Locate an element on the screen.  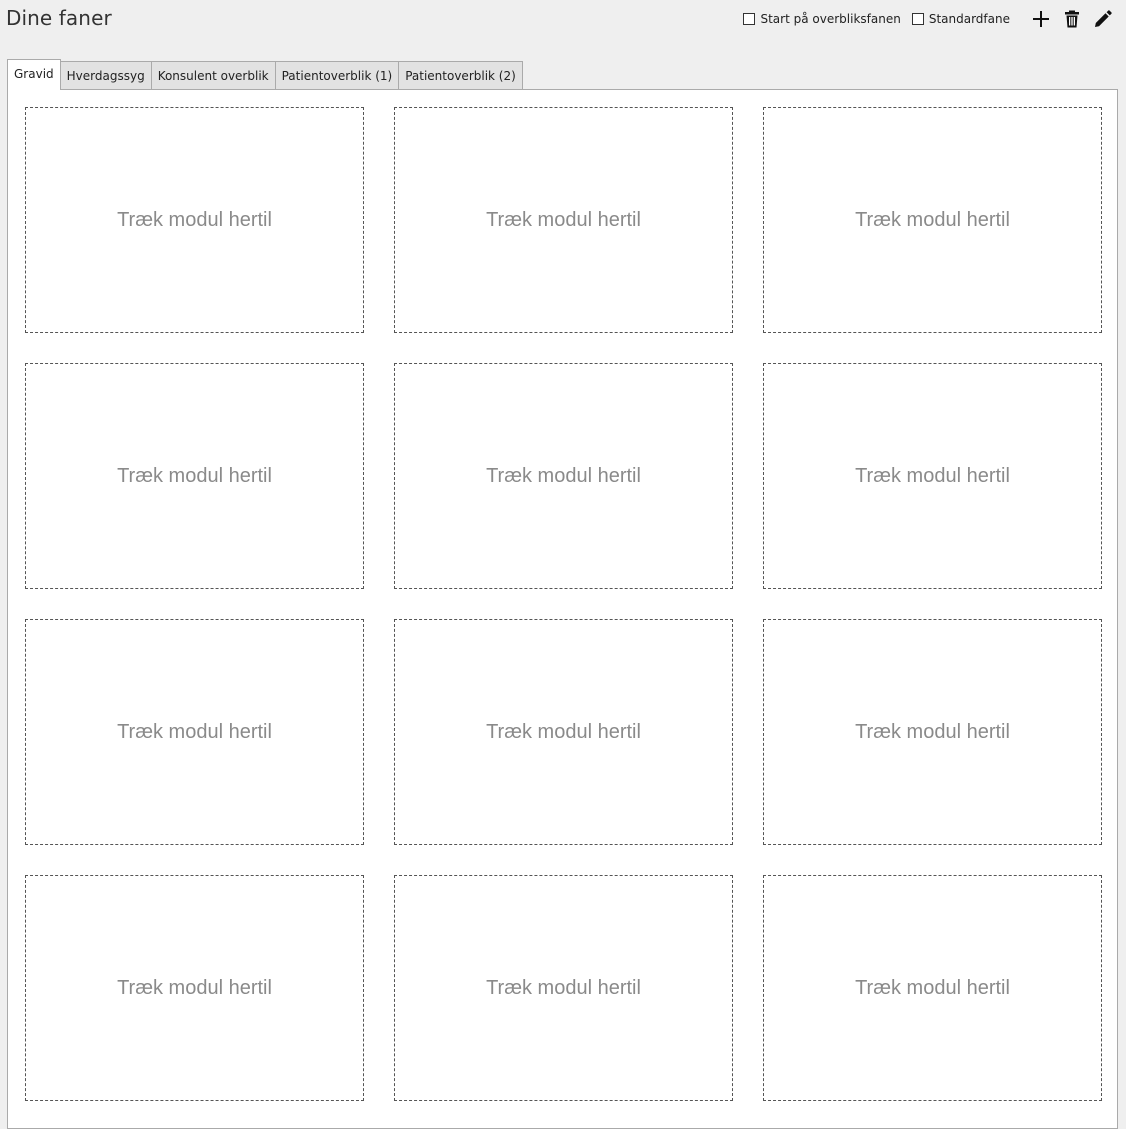
start-overview-checkbox is located at coordinates (749, 19).